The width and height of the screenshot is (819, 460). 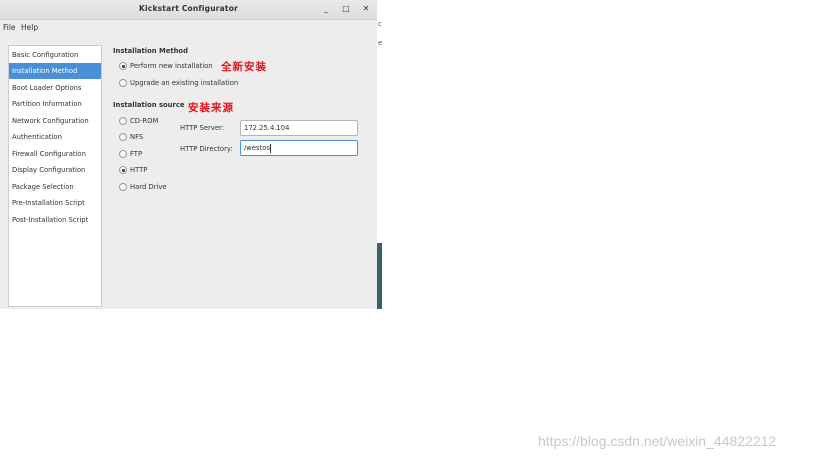 I want to click on sidebar-item-partition-information: Partition Information, so click(x=55, y=104).